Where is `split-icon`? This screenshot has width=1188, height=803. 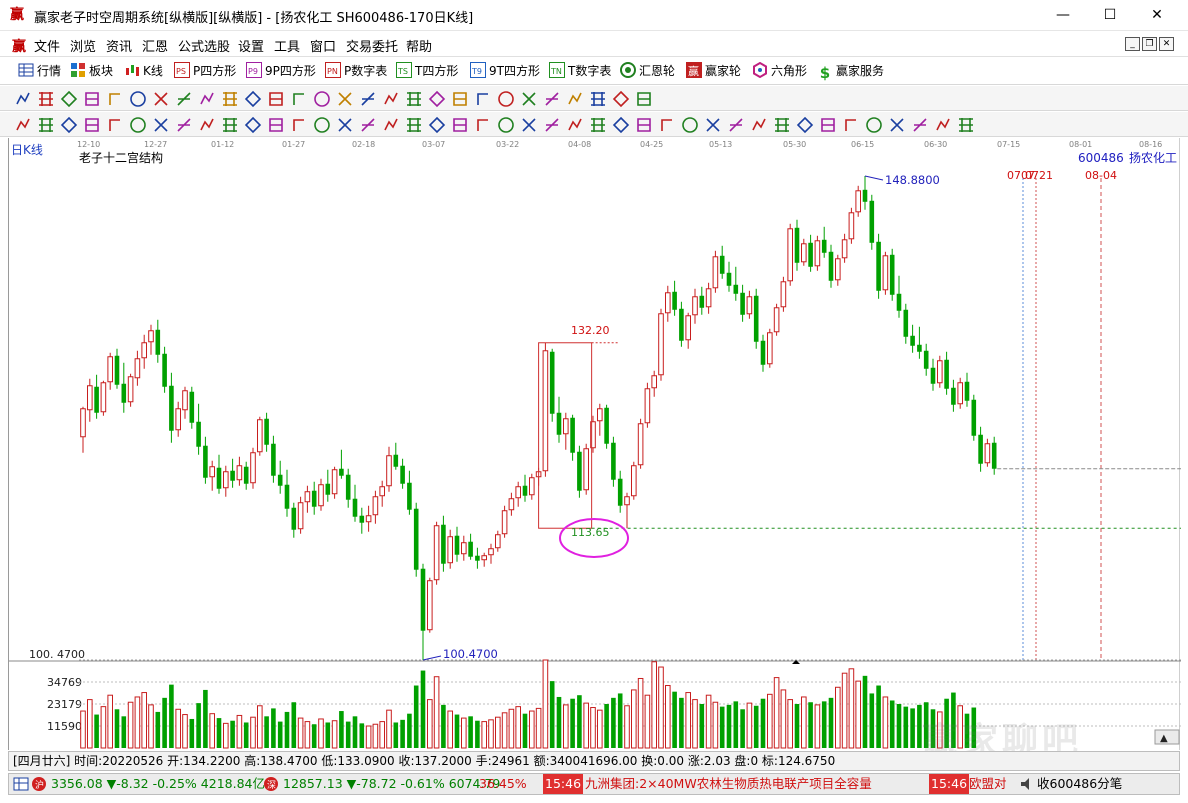 split-icon is located at coordinates (713, 125).